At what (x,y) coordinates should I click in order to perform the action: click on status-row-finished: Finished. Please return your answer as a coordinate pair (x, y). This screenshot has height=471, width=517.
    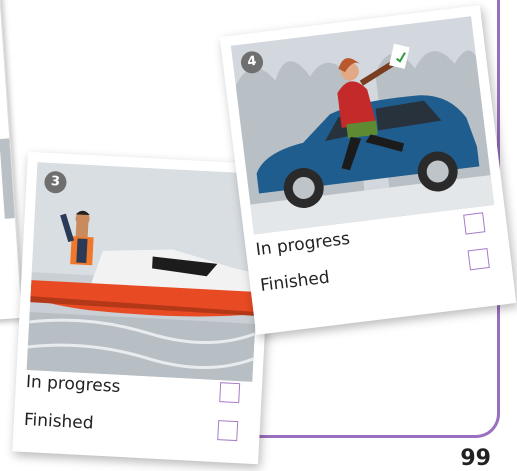
    Looking at the image, I should click on (136, 426).